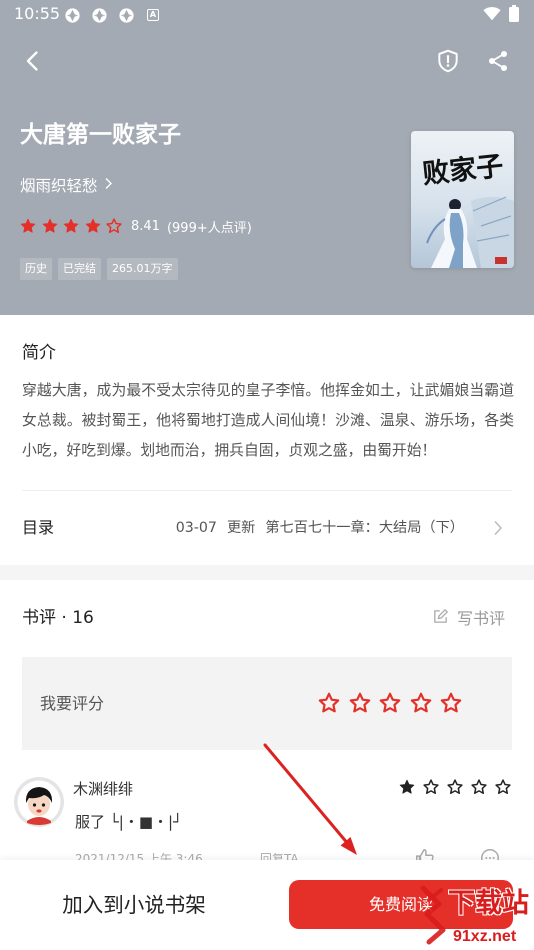 This screenshot has width=534, height=950. Describe the element at coordinates (267, 572) in the screenshot. I see `section-separator` at that location.